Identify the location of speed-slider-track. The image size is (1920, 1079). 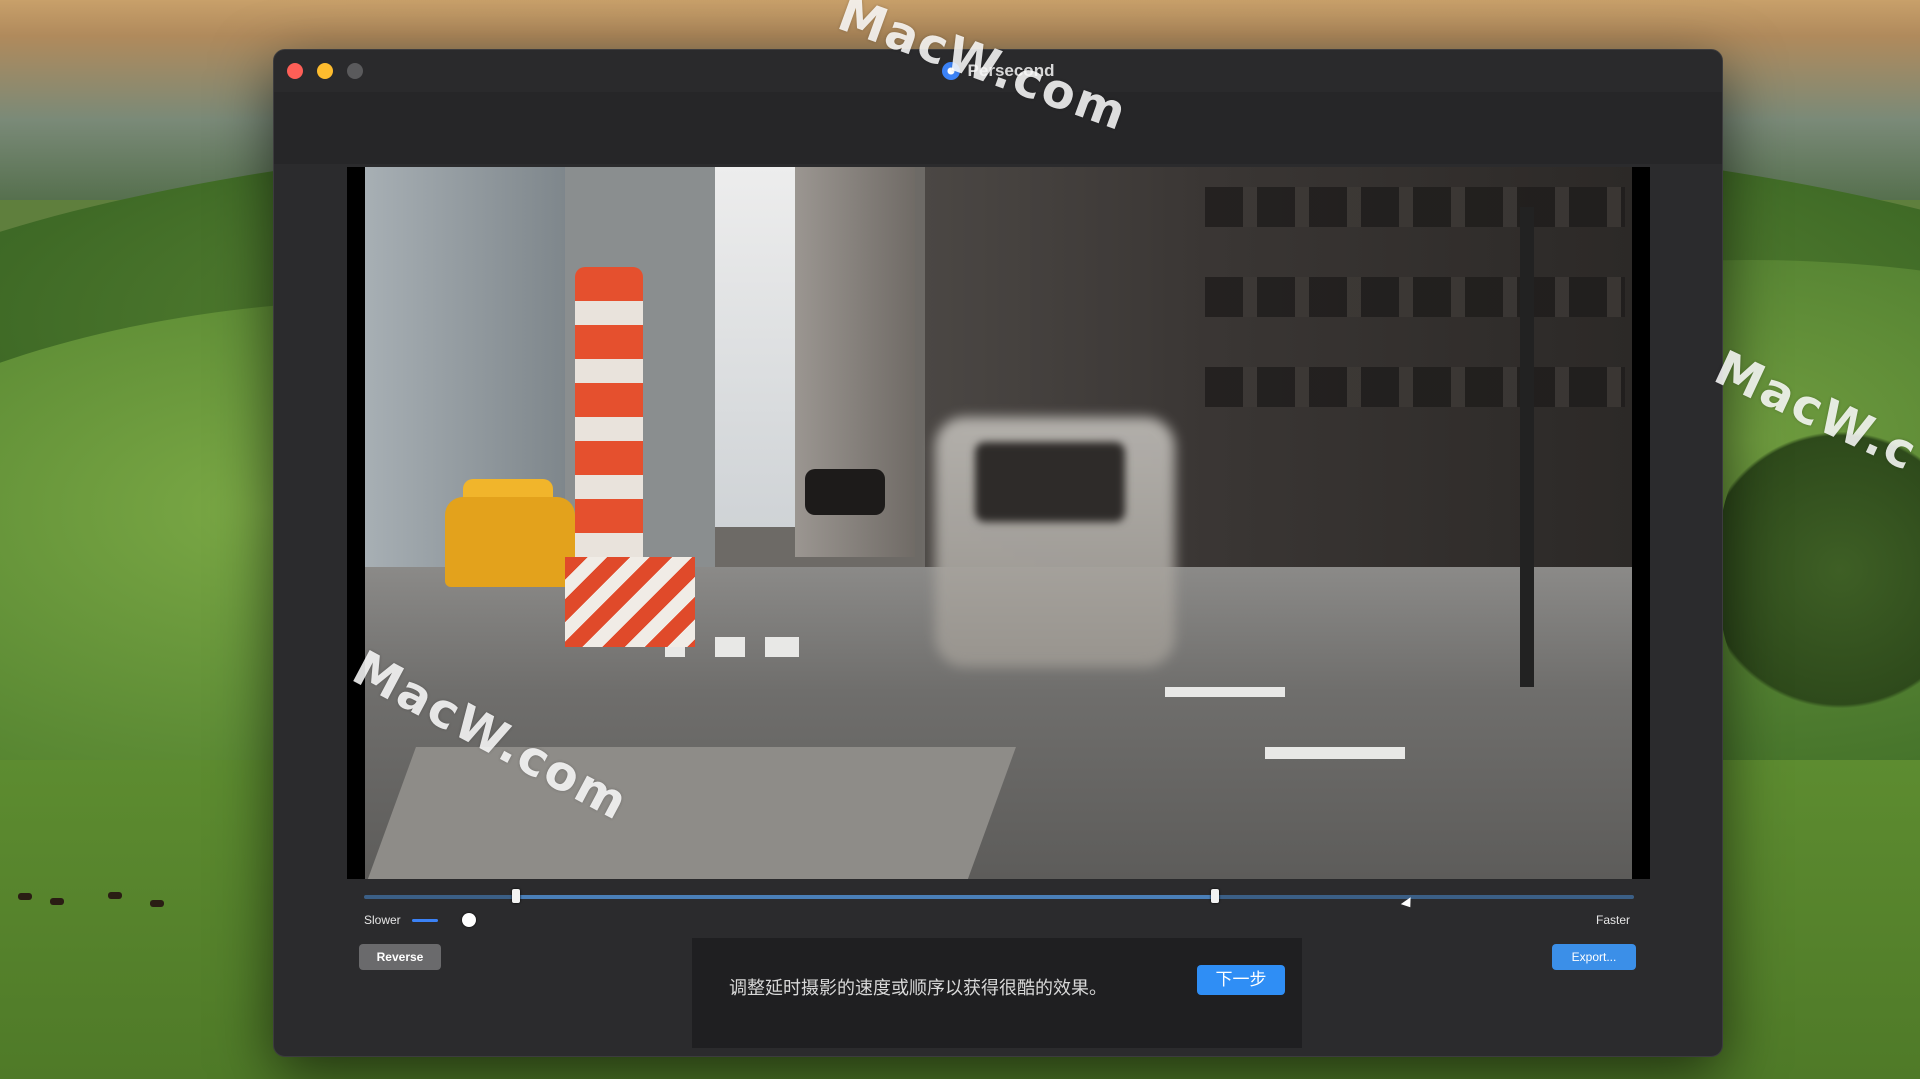
(425, 920).